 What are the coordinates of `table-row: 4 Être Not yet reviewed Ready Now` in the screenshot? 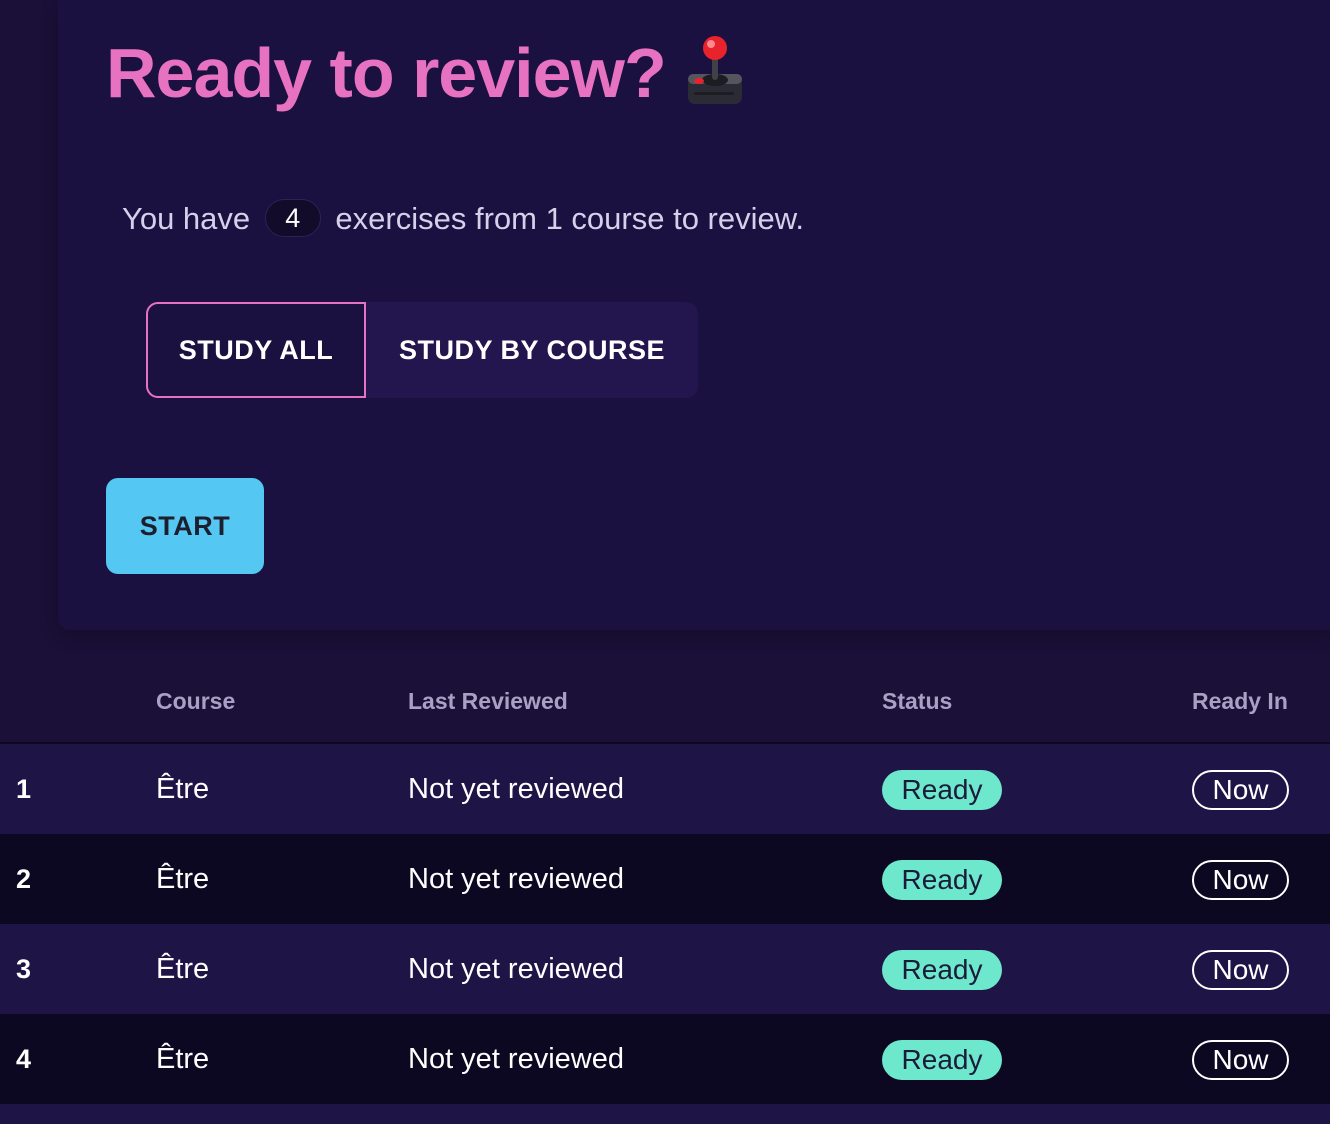 It's located at (665, 1059).